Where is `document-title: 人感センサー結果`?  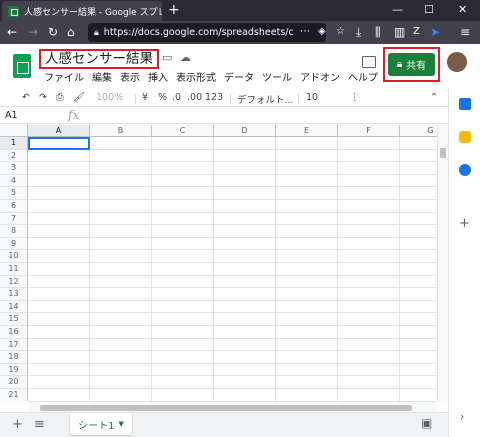
document-title: 人感センサー結果 is located at coordinates (99, 59).